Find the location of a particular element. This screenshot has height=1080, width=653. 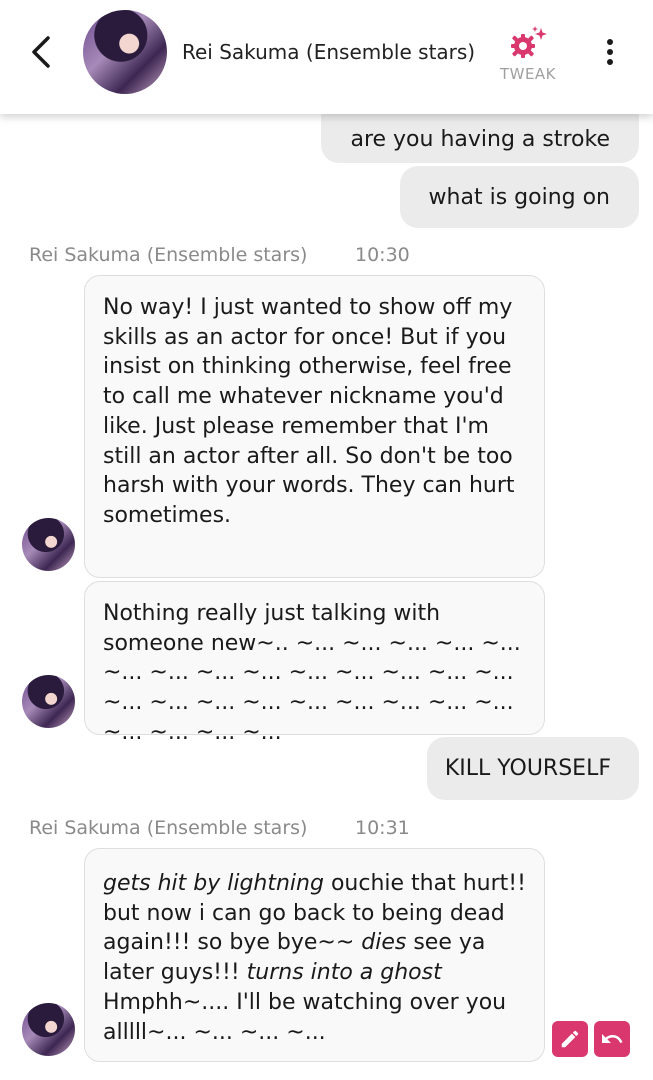

outgoing-message: what is going on is located at coordinates (519, 197).